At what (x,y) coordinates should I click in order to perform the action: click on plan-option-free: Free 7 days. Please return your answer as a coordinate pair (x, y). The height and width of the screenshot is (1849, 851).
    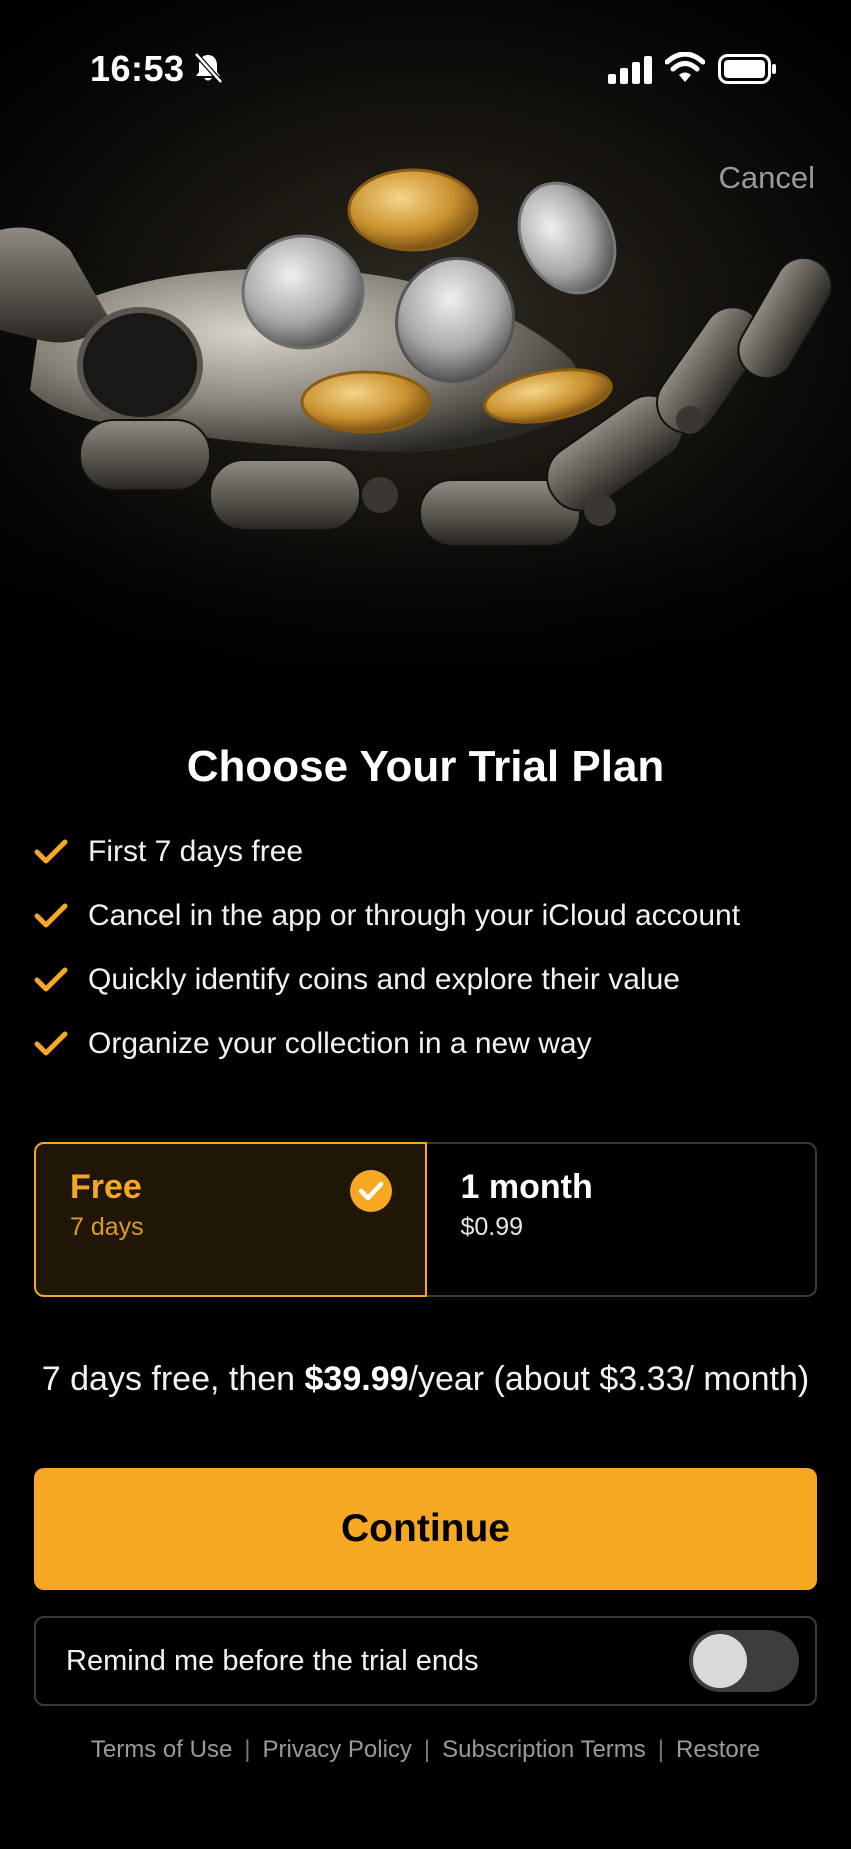
    Looking at the image, I should click on (230, 1219).